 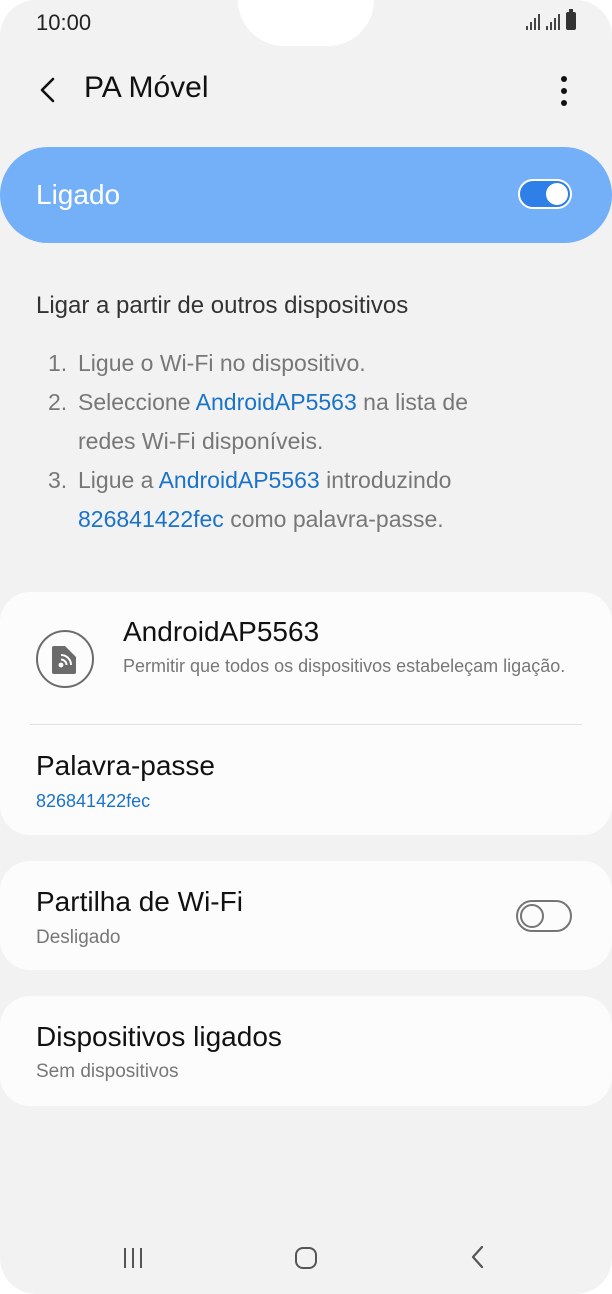 What do you see at coordinates (571, 19) in the screenshot?
I see `battery-icon` at bounding box center [571, 19].